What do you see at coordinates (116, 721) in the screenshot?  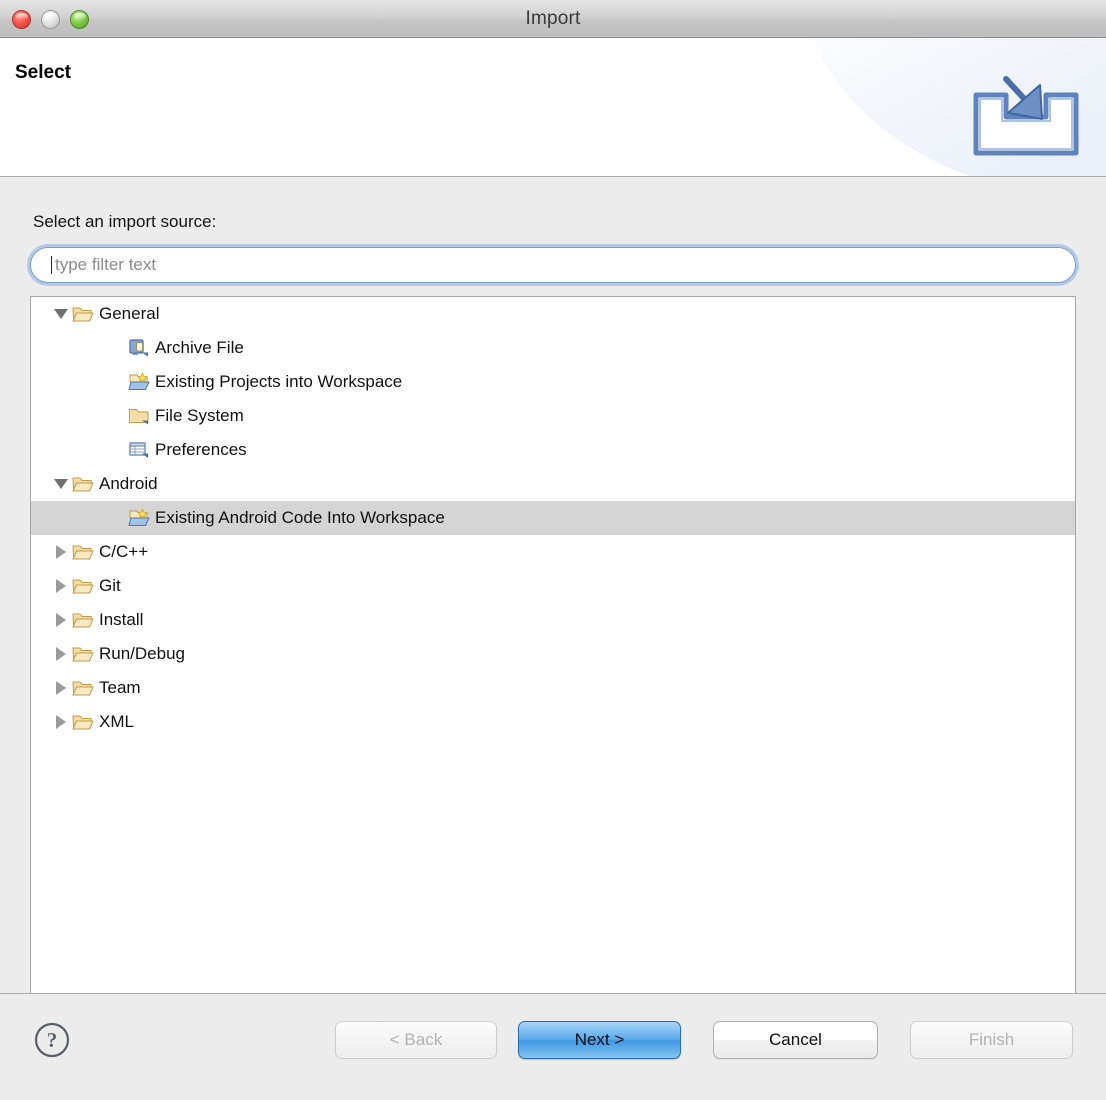 I see `tree-item-label: XML` at bounding box center [116, 721].